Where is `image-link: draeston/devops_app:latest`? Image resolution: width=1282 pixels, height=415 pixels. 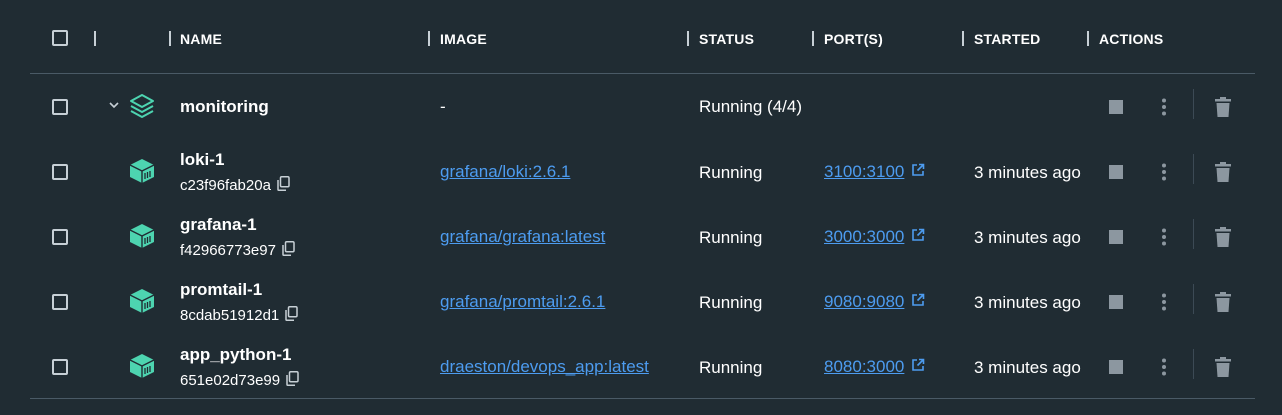 image-link: draeston/devops_app:latest is located at coordinates (544, 367).